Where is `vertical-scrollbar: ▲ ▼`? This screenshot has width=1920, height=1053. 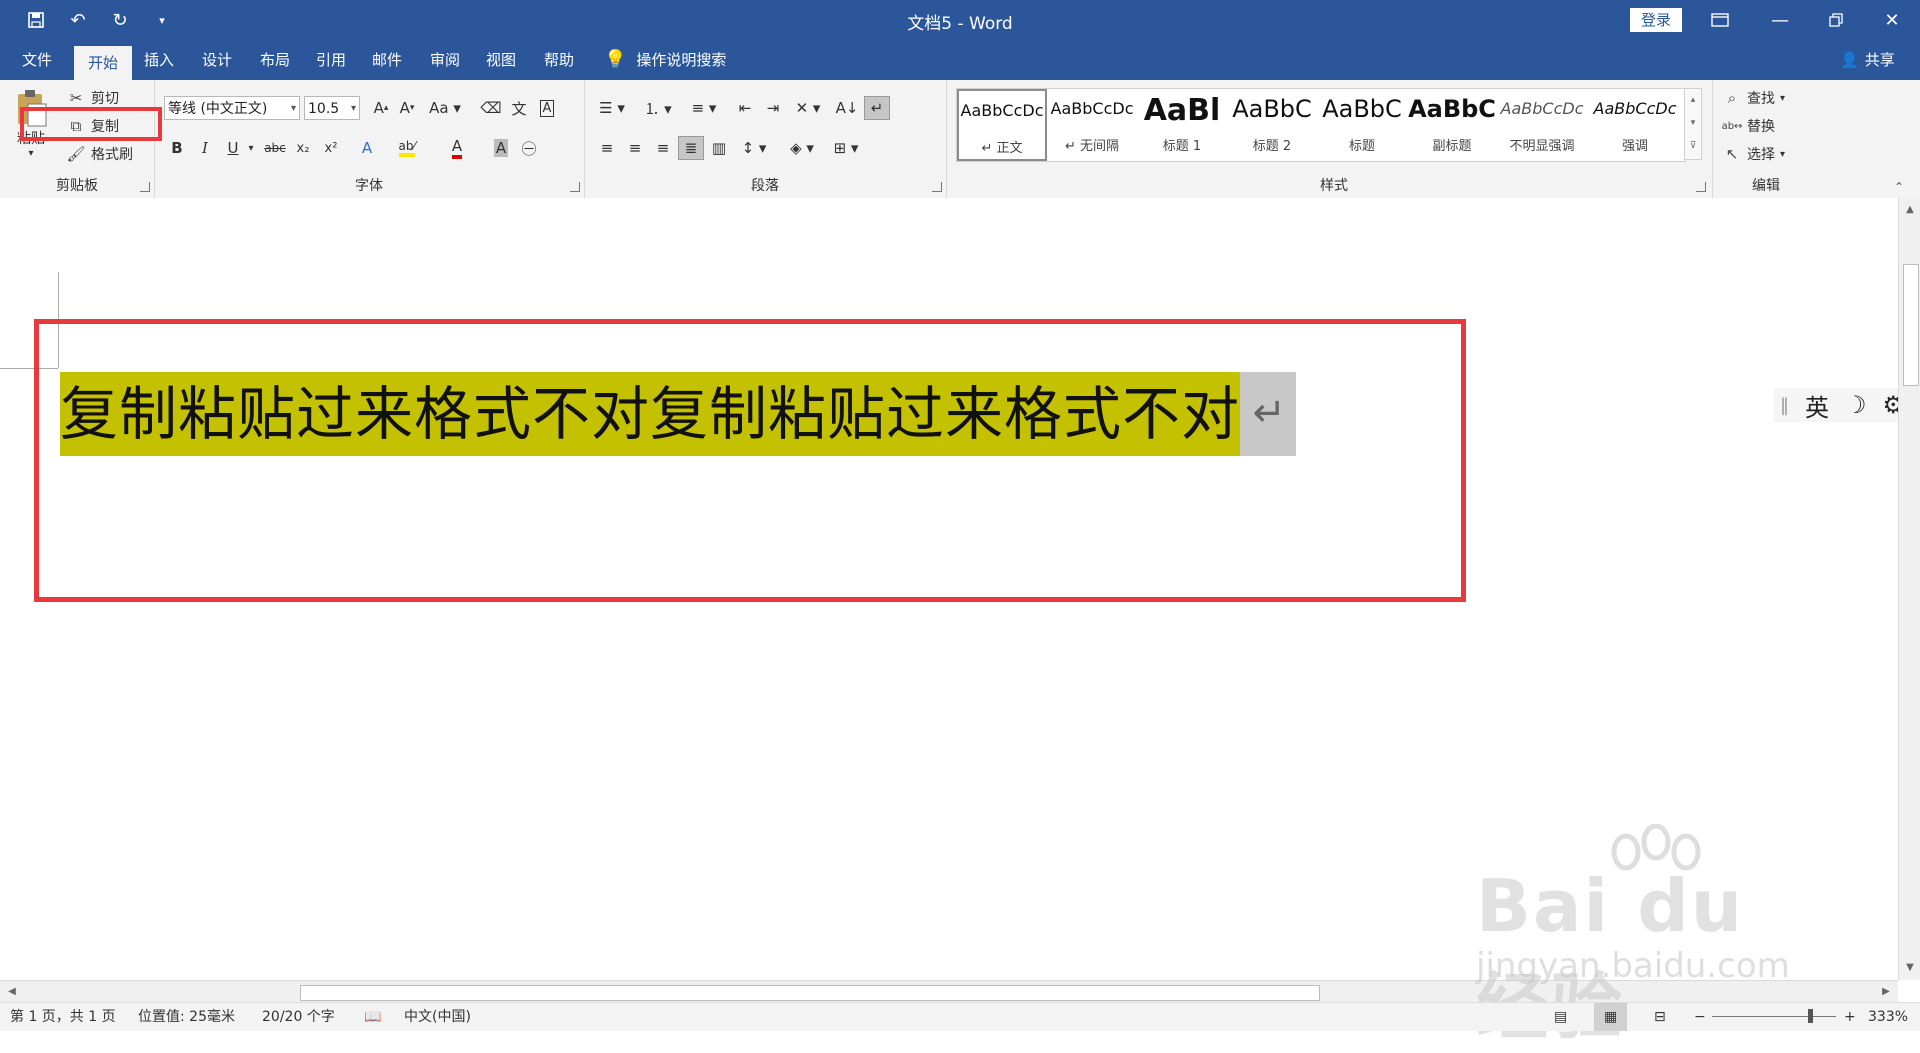 vertical-scrollbar: ▲ ▼ is located at coordinates (1909, 589).